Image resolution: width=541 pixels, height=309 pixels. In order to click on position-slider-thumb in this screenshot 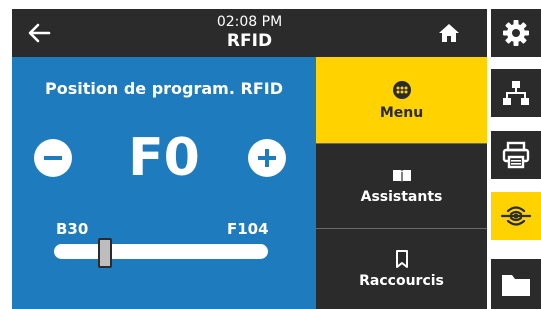, I will do `click(105, 253)`.